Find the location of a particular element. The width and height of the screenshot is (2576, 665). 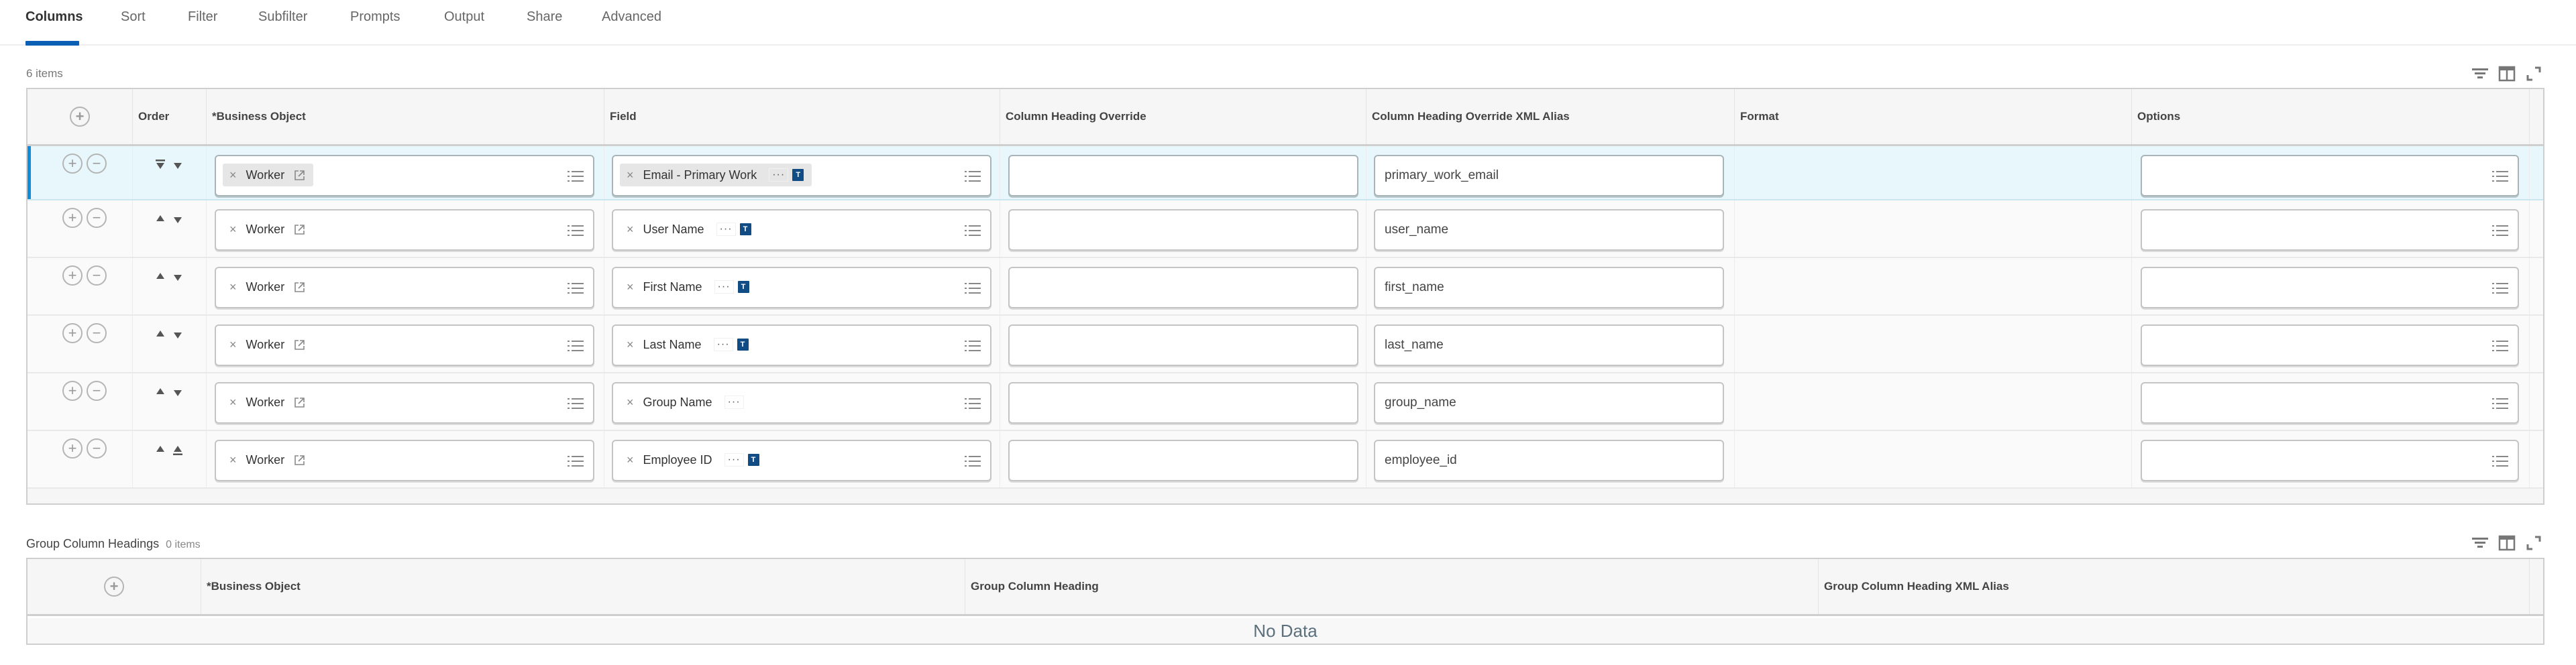

field-input: × Group Name ··· is located at coordinates (801, 403).